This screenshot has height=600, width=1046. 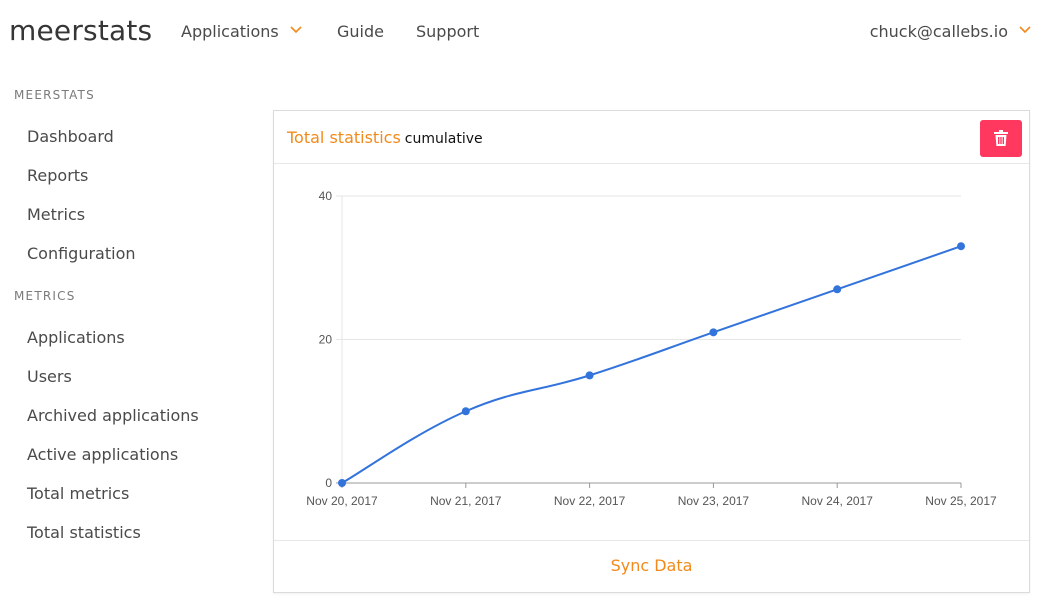 What do you see at coordinates (230, 31) in the screenshot?
I see `nav-applications-dropdown: Applications` at bounding box center [230, 31].